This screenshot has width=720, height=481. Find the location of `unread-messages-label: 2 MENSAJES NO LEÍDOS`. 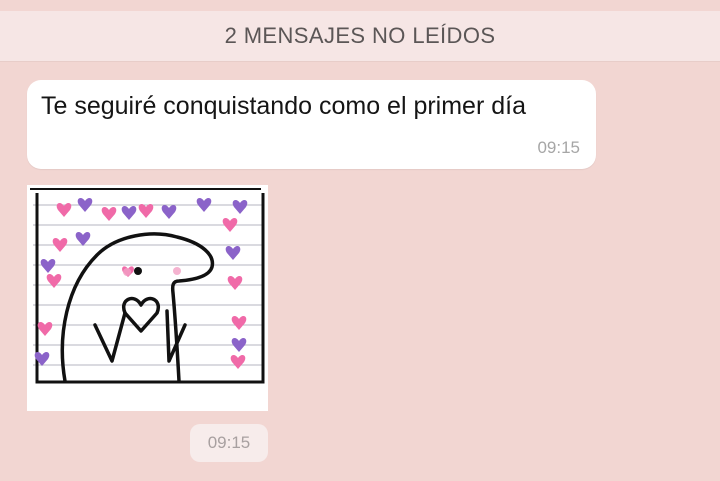

unread-messages-label: 2 MENSAJES NO LEÍDOS is located at coordinates (360, 35).